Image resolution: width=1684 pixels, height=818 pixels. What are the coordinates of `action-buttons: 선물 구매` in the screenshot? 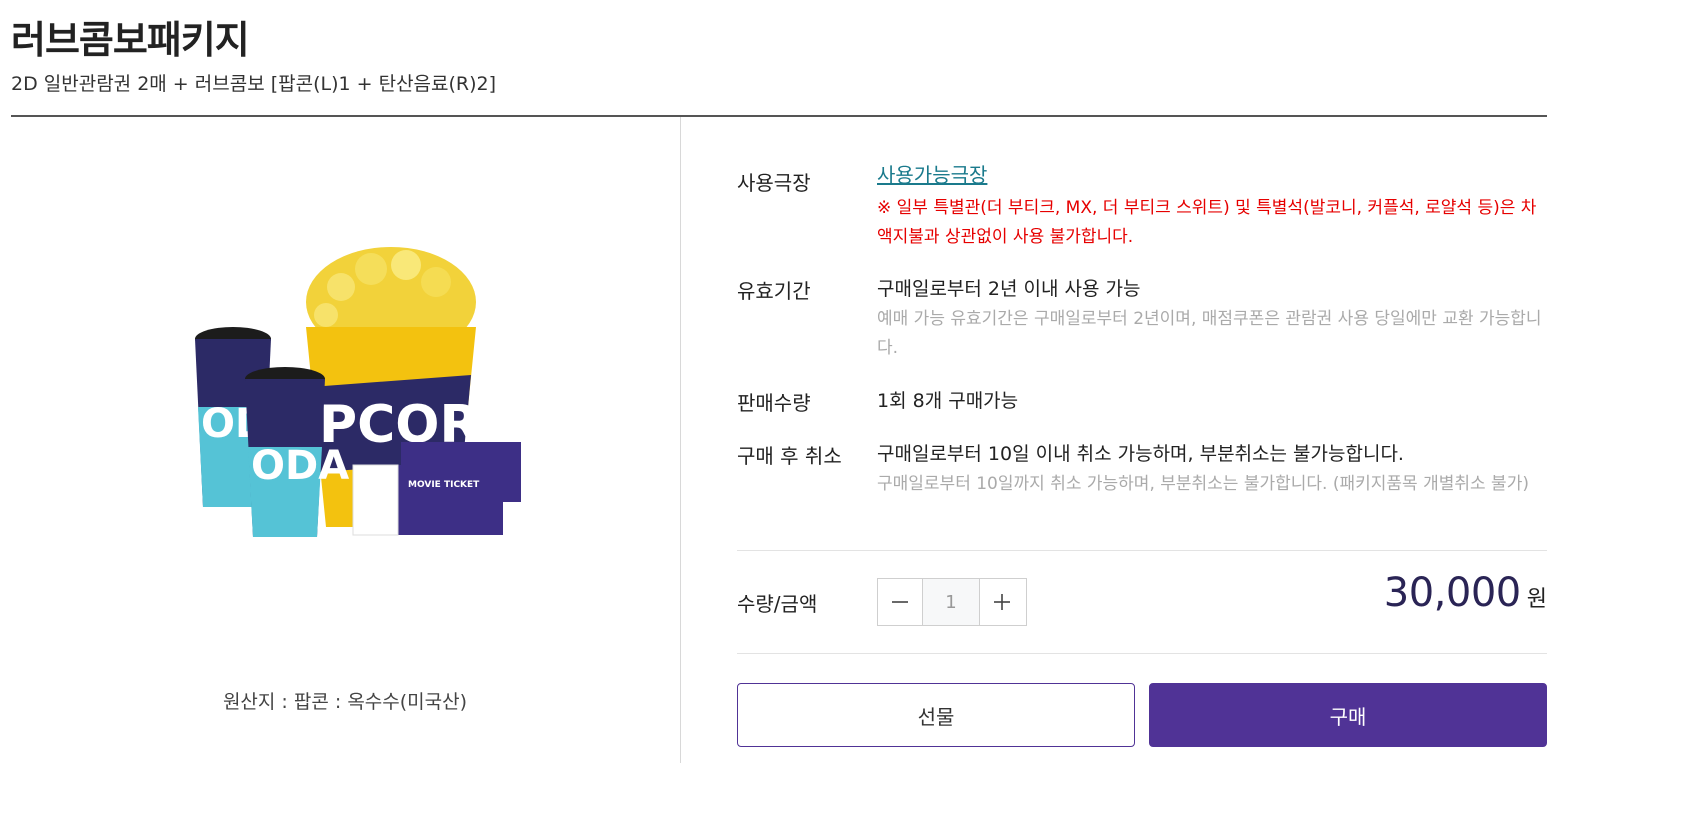 It's located at (1142, 715).